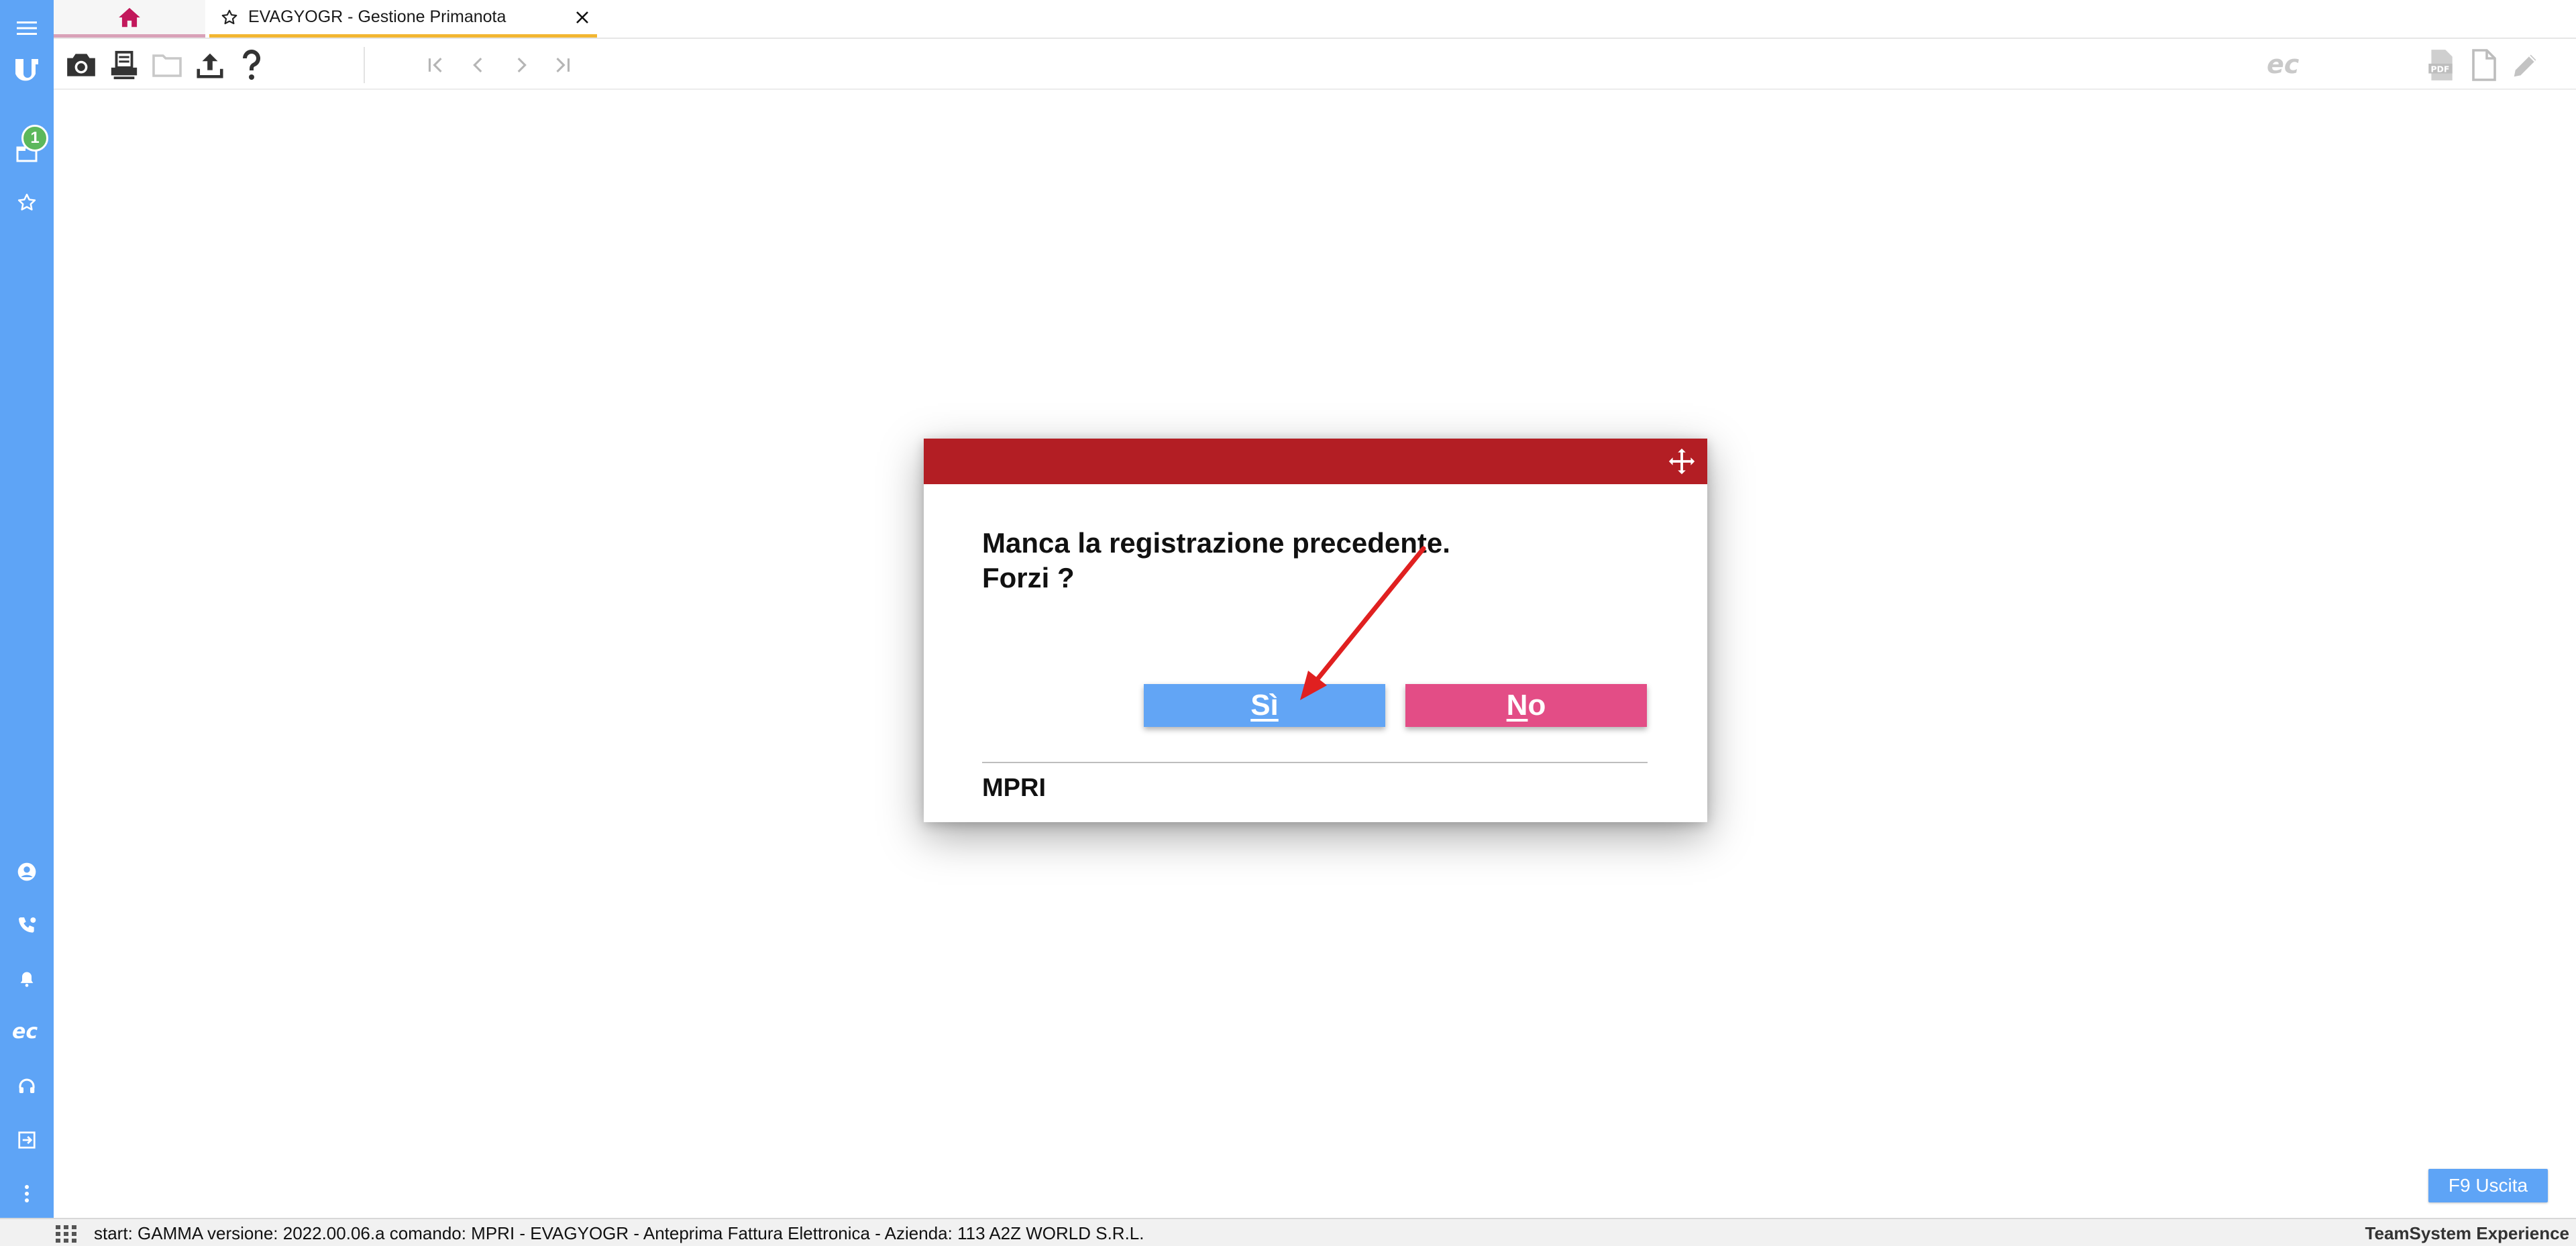  Describe the element at coordinates (2439, 69) in the screenshot. I see `svg-text: PDF` at that location.